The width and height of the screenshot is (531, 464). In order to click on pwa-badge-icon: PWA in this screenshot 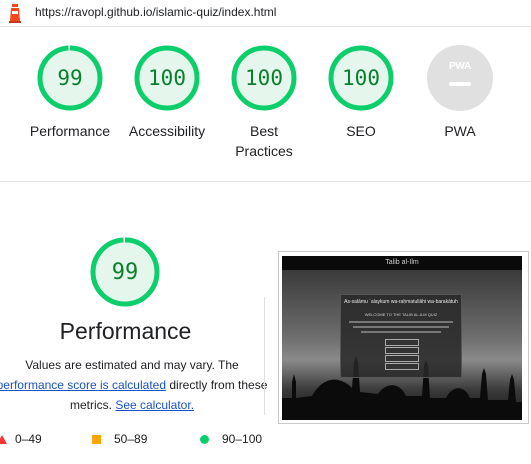, I will do `click(460, 78)`.